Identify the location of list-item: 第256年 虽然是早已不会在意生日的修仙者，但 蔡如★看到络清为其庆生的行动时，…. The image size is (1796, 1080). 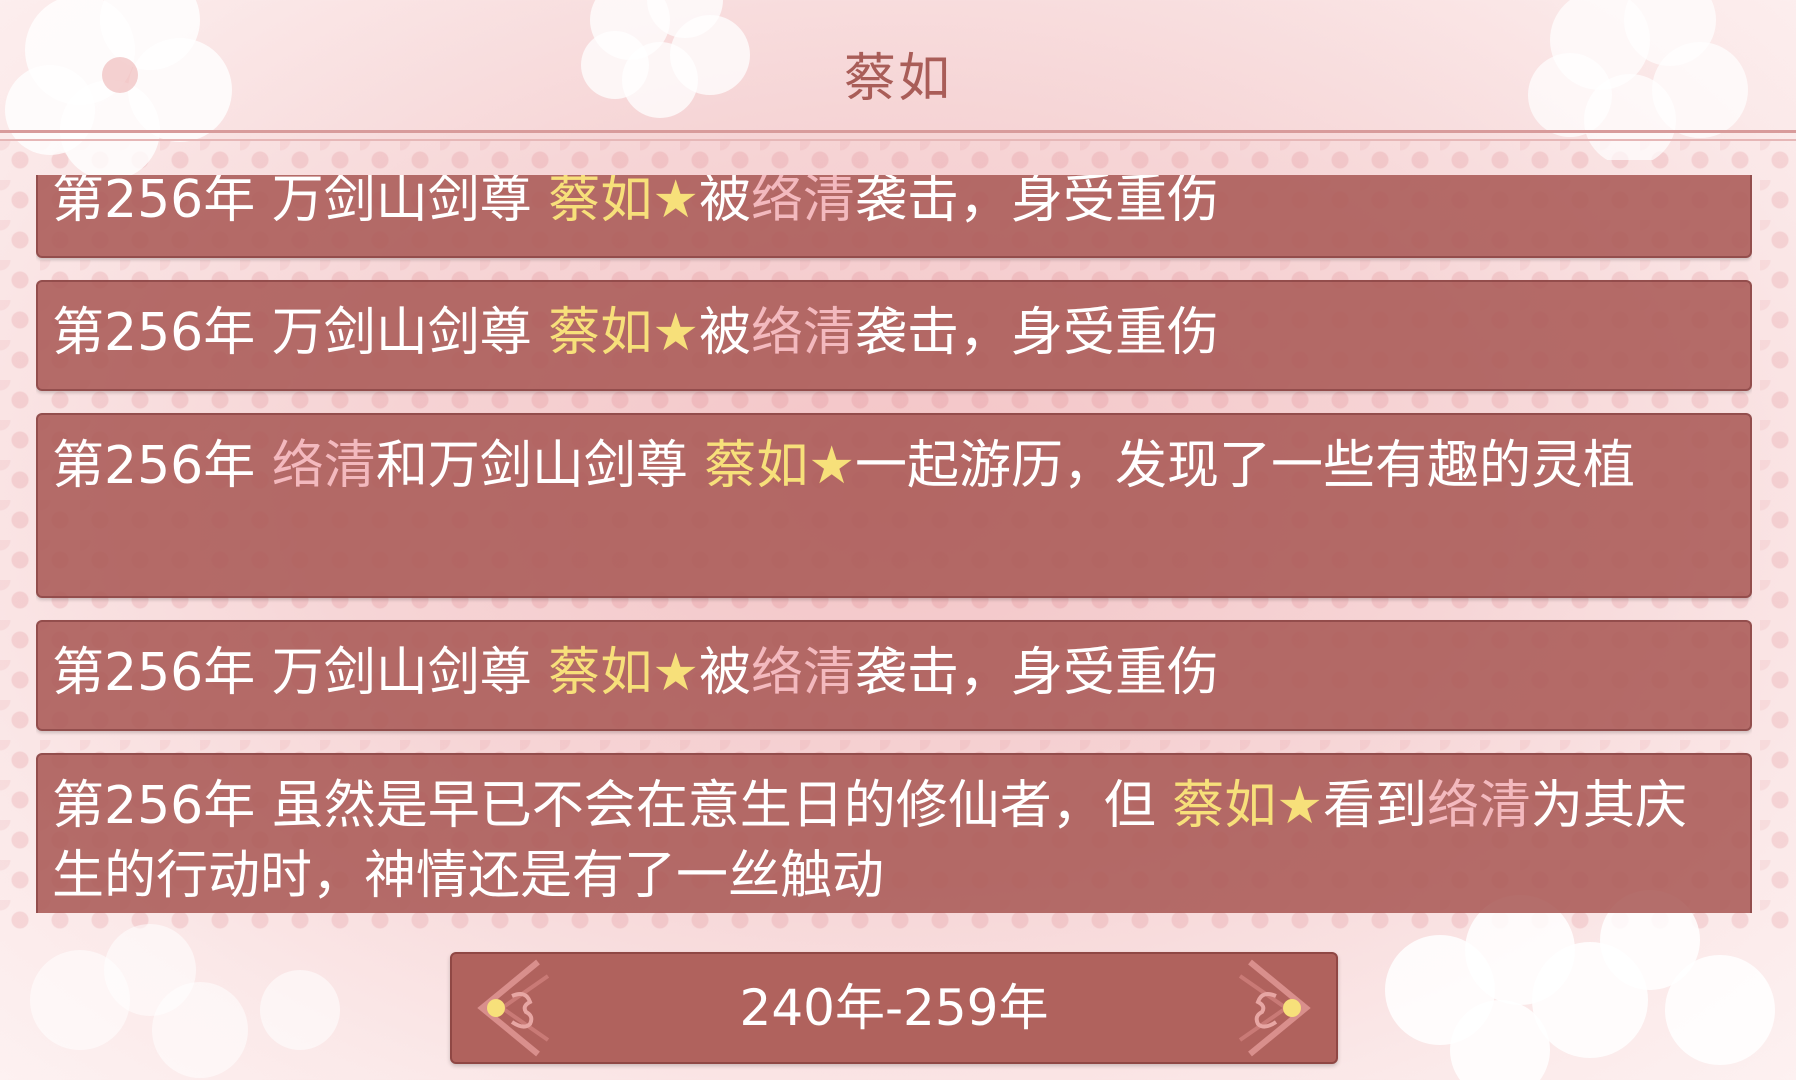
(894, 833).